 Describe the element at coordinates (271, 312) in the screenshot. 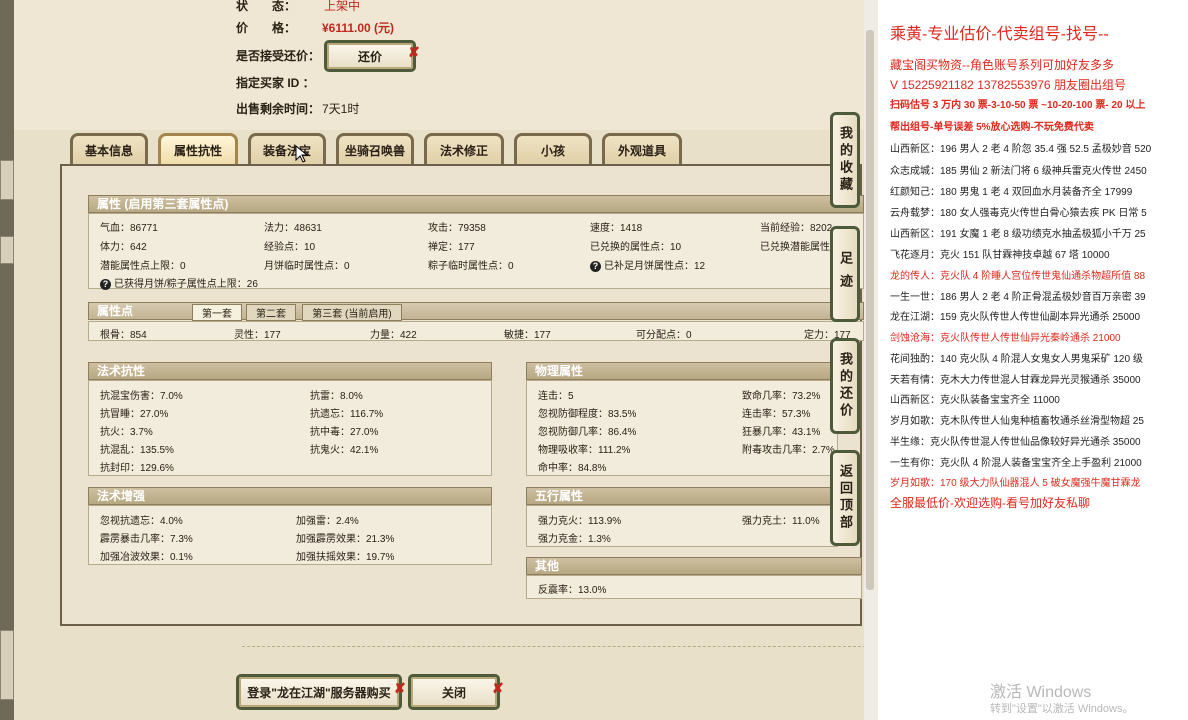

I see `subtab-set-2: 第二套` at that location.